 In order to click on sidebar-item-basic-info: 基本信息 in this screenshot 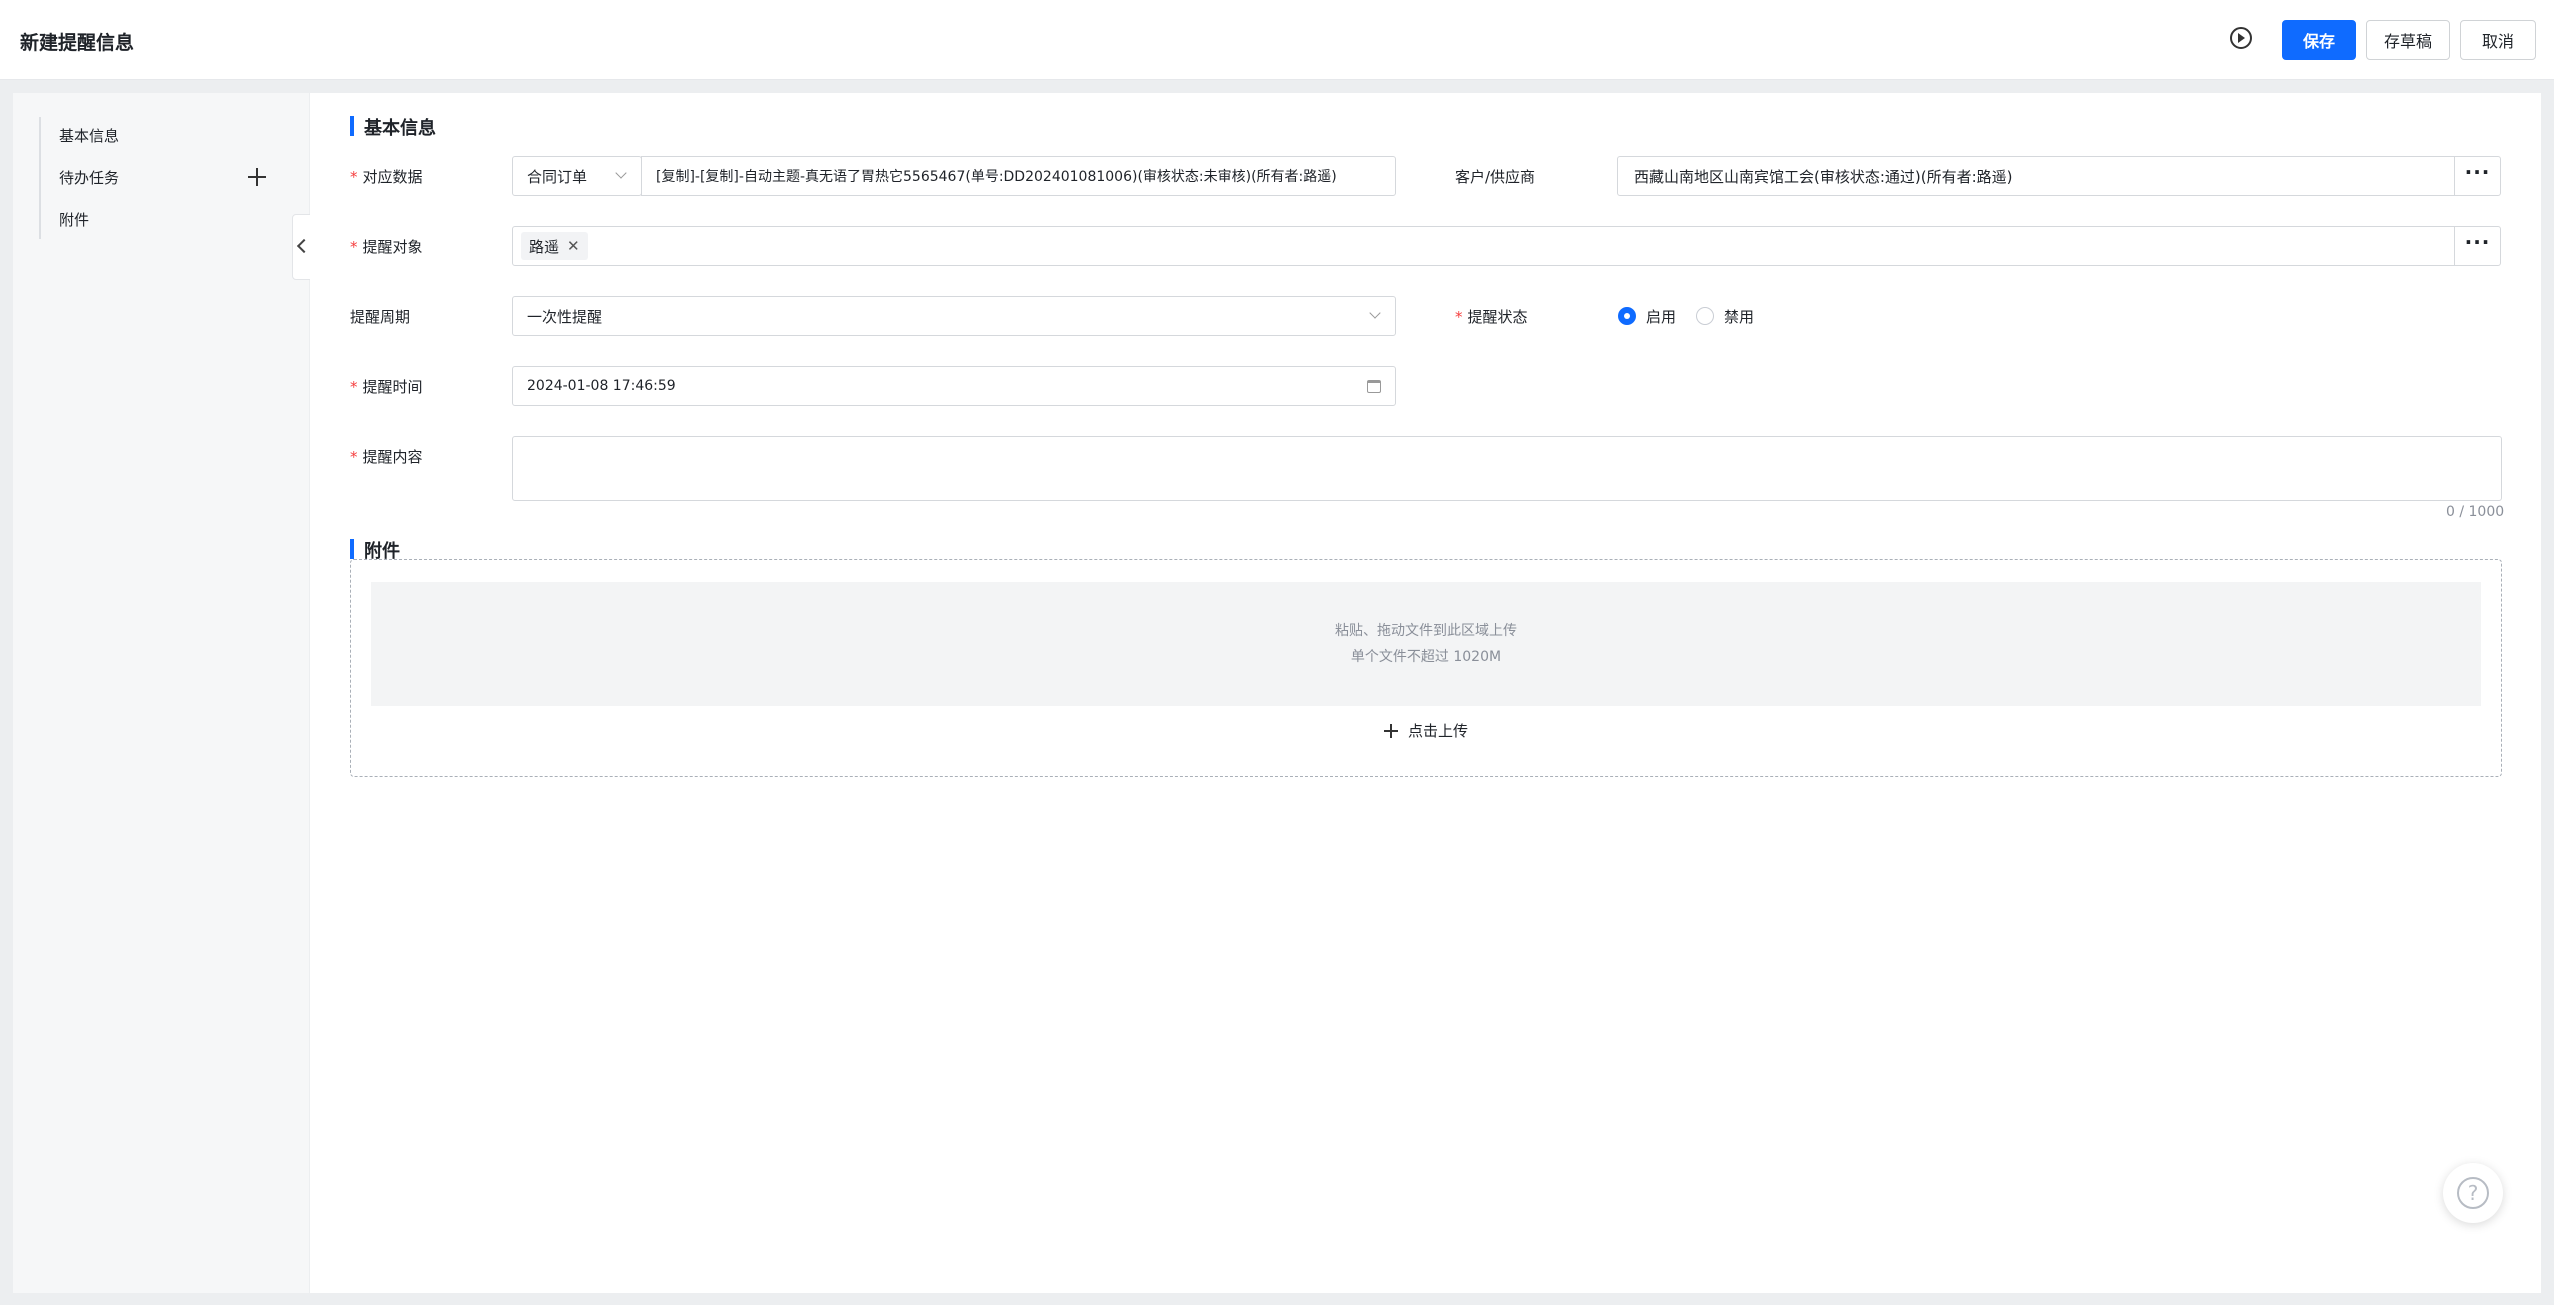, I will do `click(89, 135)`.